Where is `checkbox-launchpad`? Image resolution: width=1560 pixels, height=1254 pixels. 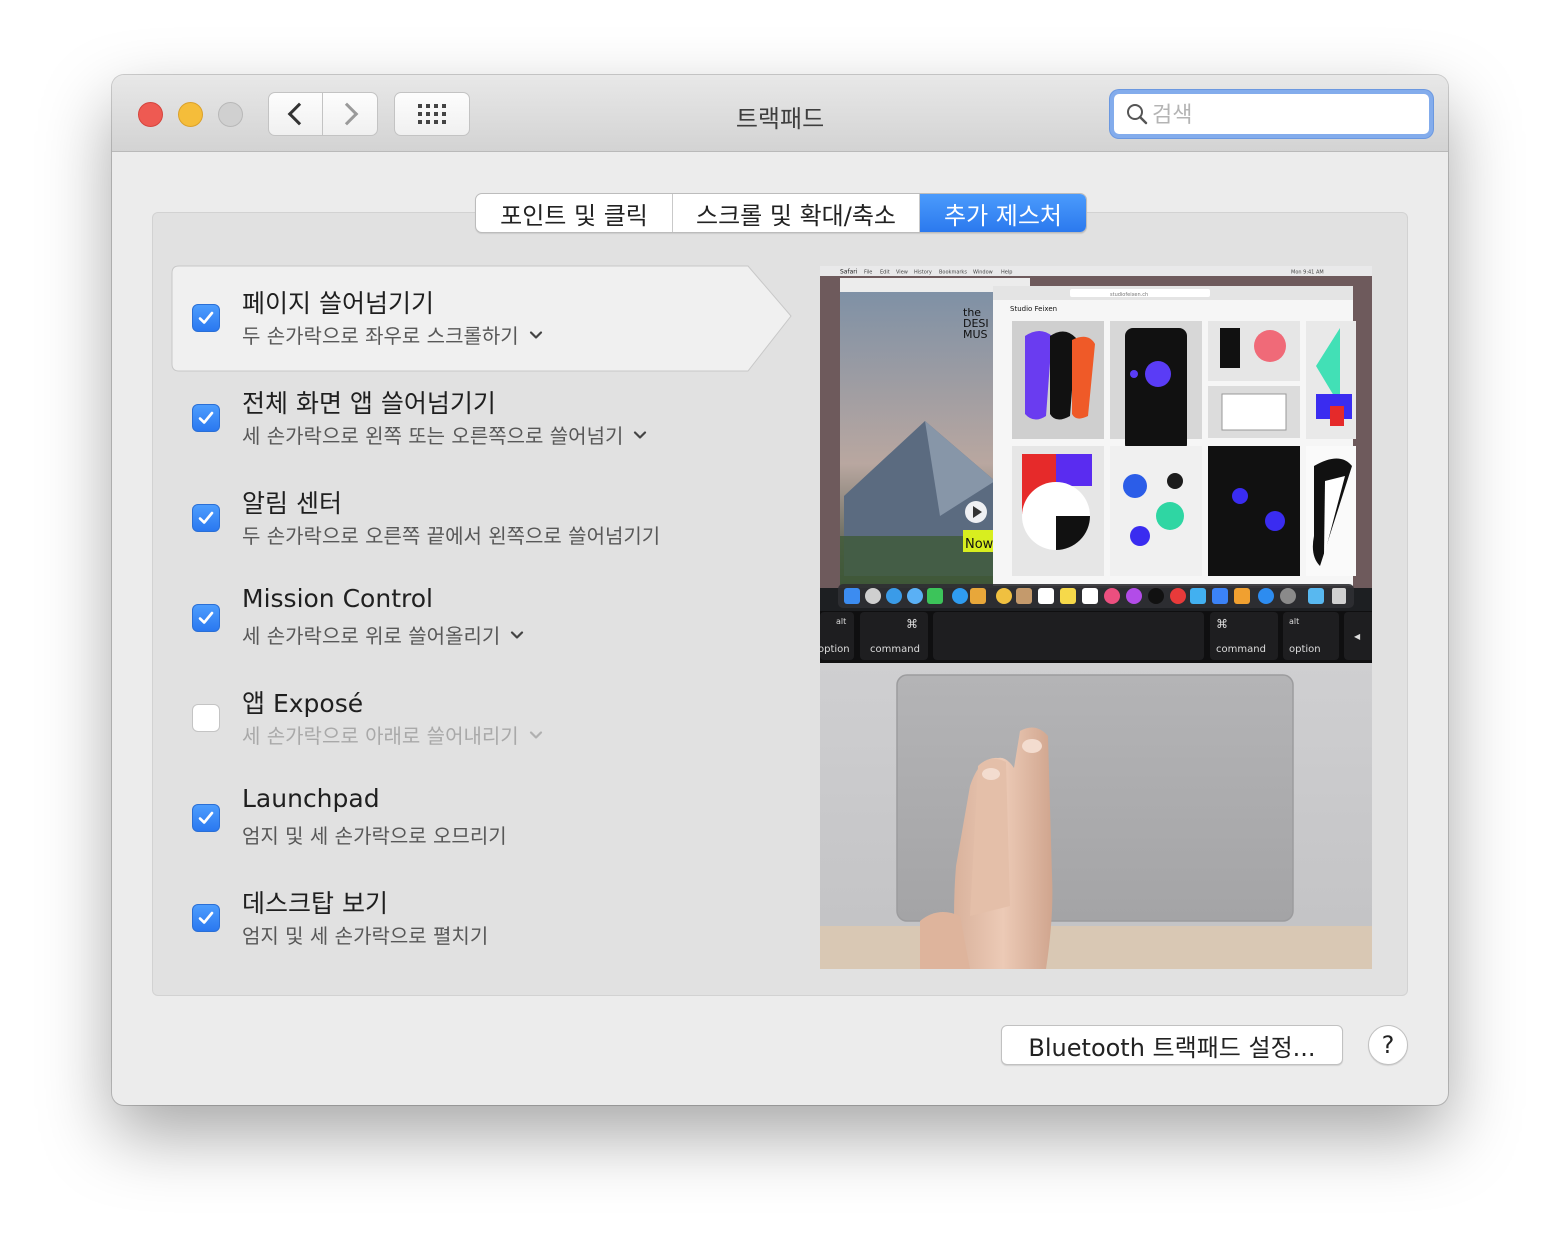 checkbox-launchpad is located at coordinates (206, 818).